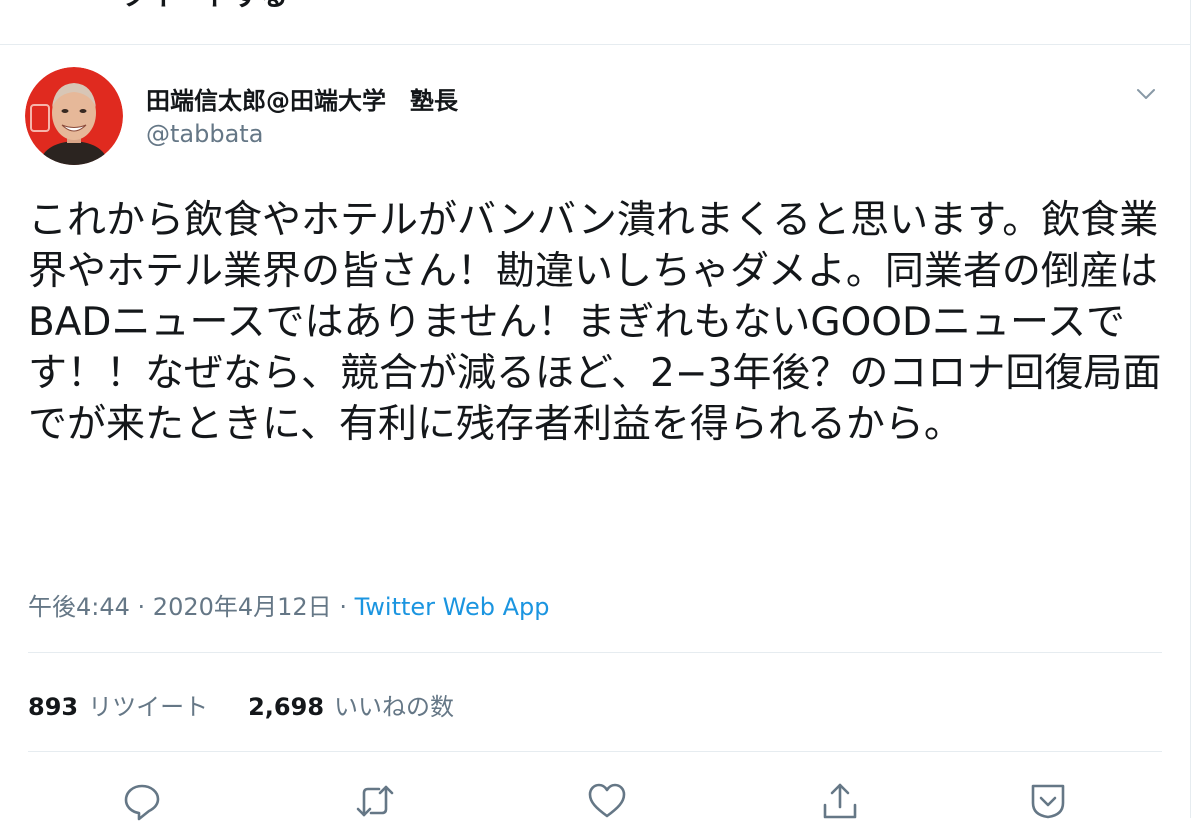 This screenshot has width=1196, height=821. I want to click on author-display-name: 田端信太郎@田端大学 塾長, so click(302, 98).